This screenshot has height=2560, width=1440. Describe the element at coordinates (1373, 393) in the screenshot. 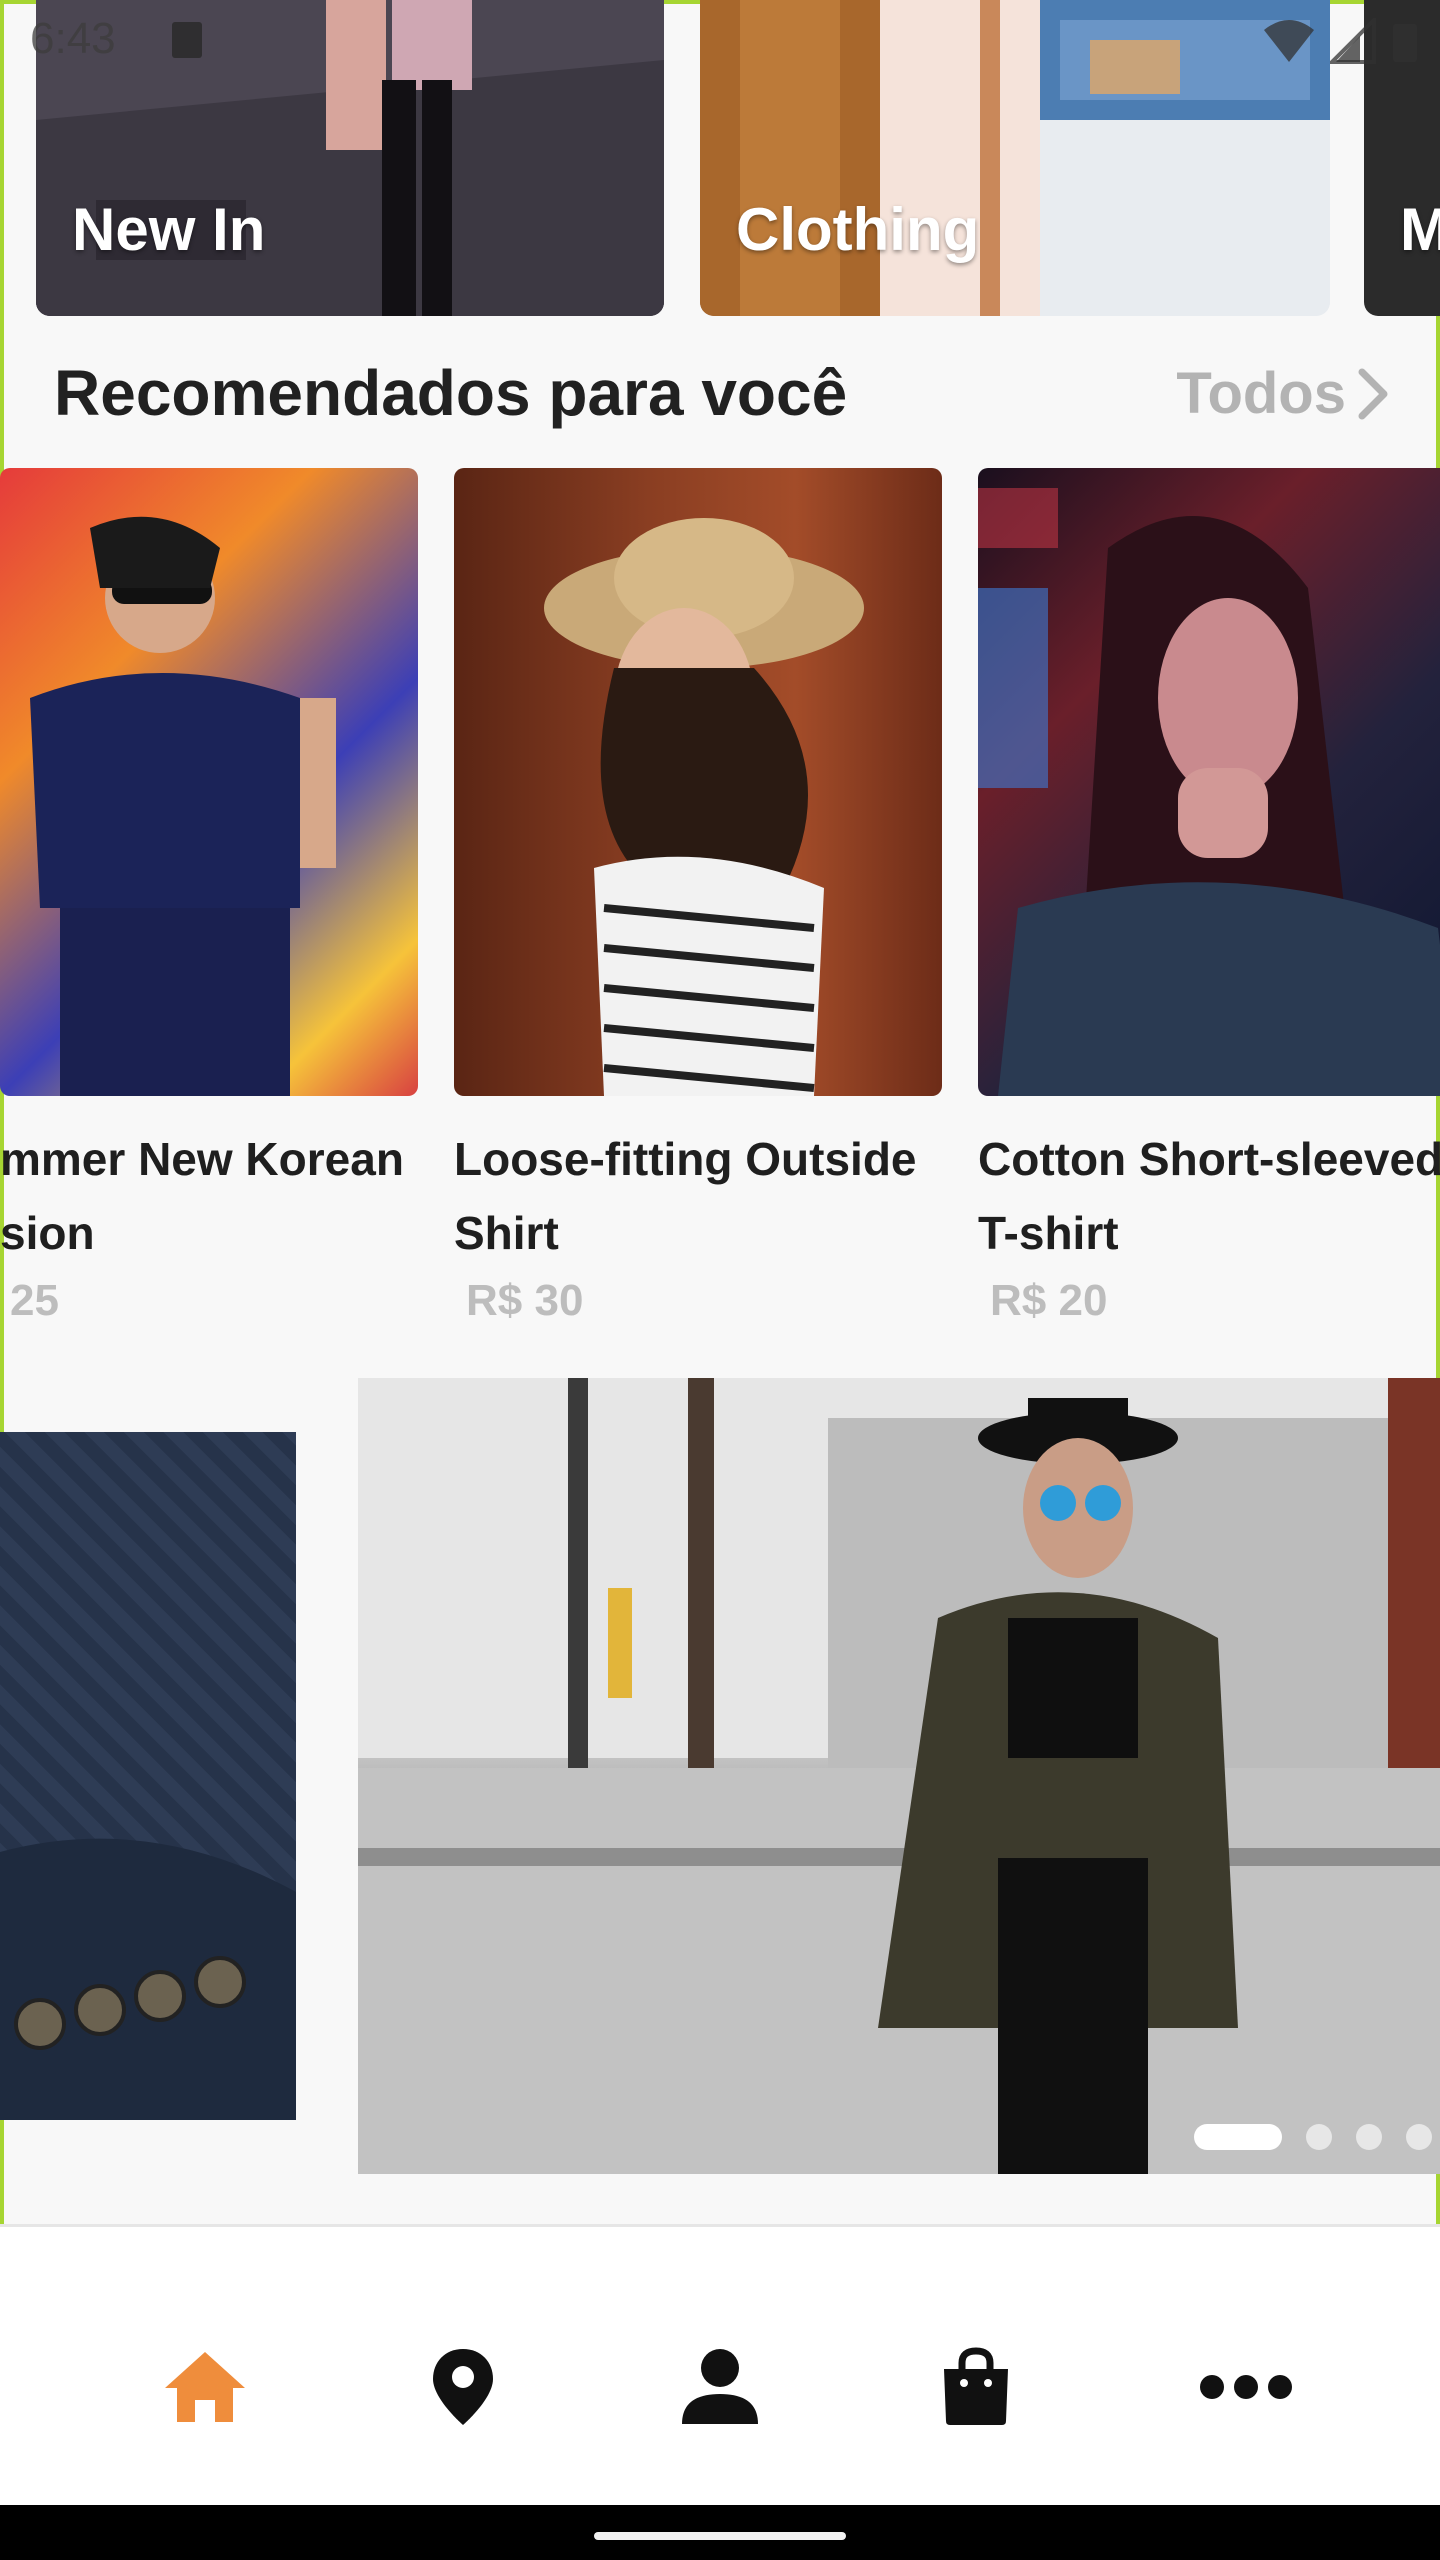

I see `chevron-right-icon` at that location.